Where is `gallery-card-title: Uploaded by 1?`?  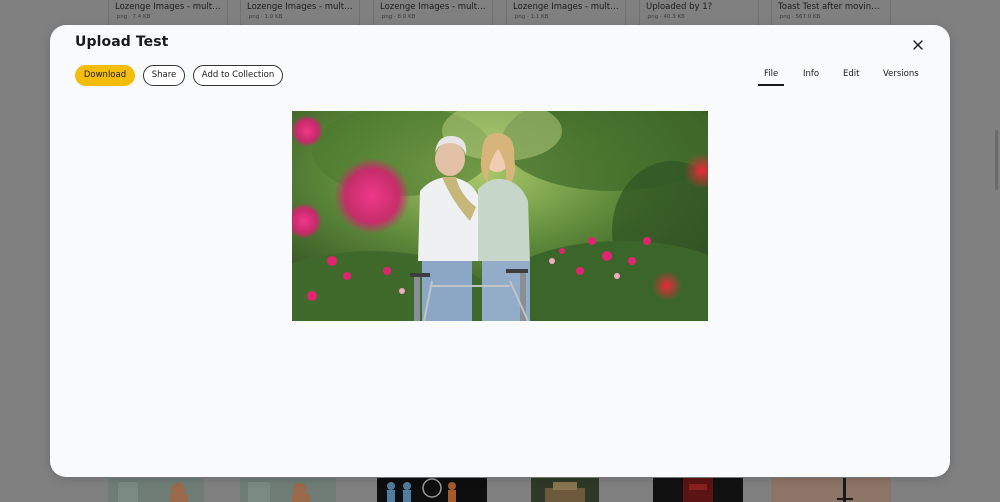 gallery-card-title: Uploaded by 1? is located at coordinates (679, 7).